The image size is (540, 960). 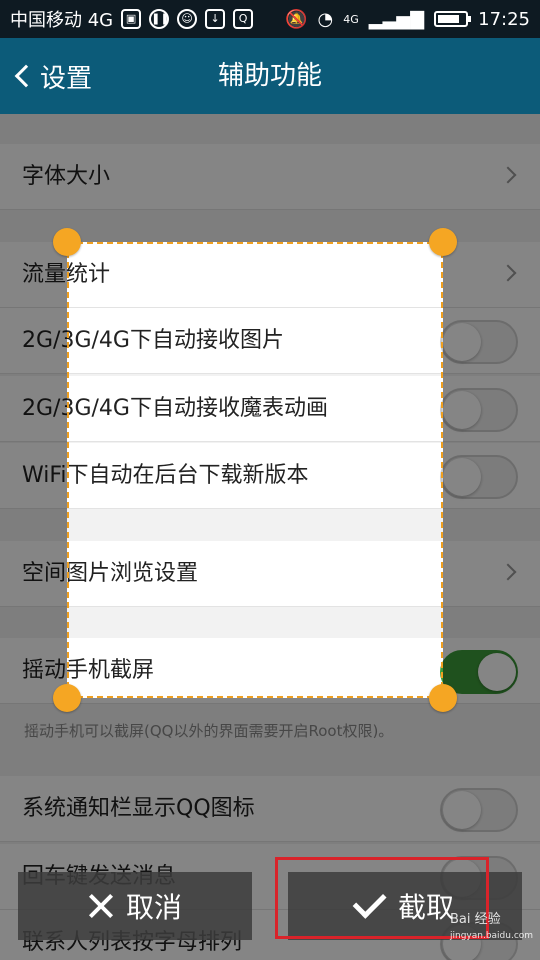 What do you see at coordinates (153, 907) in the screenshot?
I see `cancel-label: 取消` at bounding box center [153, 907].